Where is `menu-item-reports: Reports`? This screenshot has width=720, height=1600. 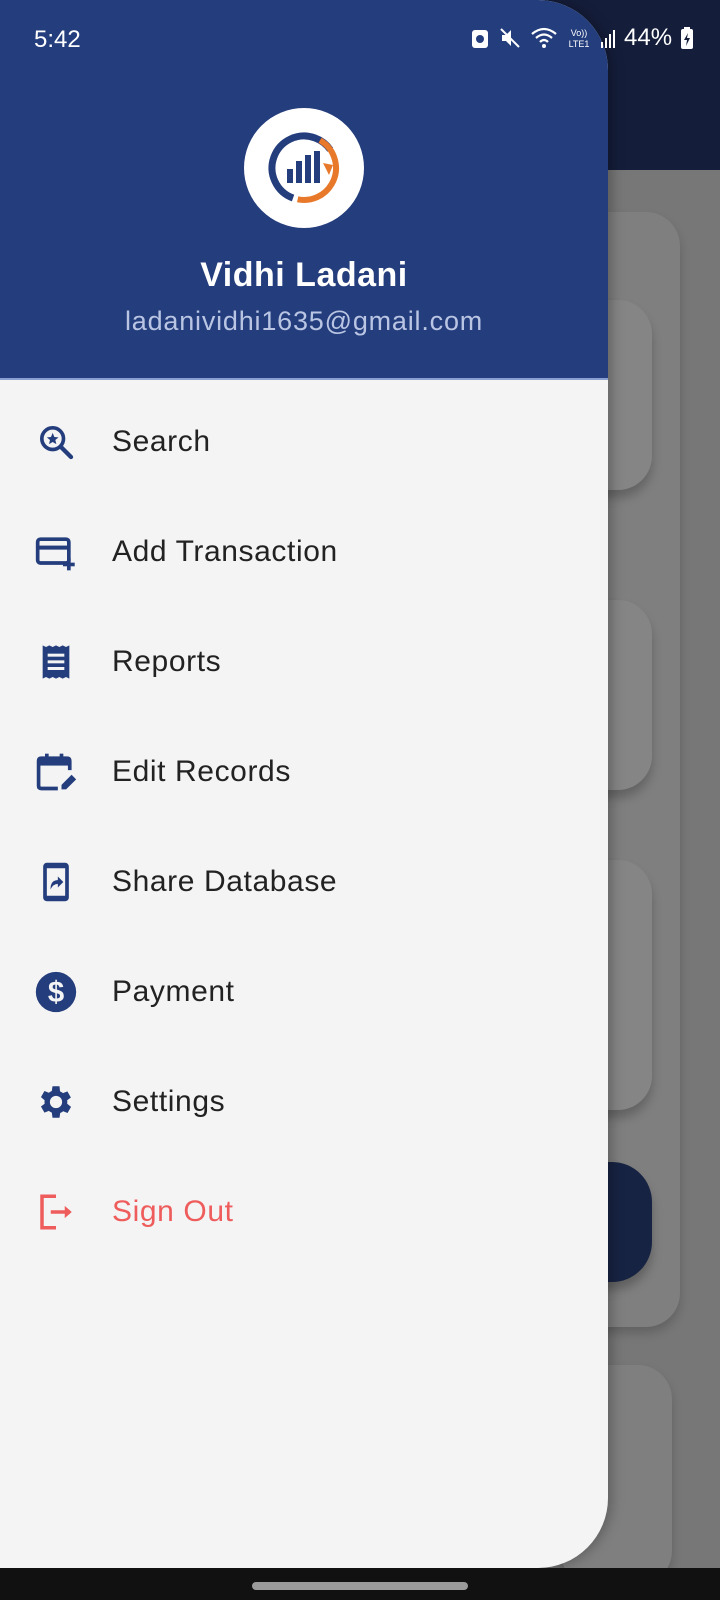
menu-item-reports: Reports is located at coordinates (304, 662).